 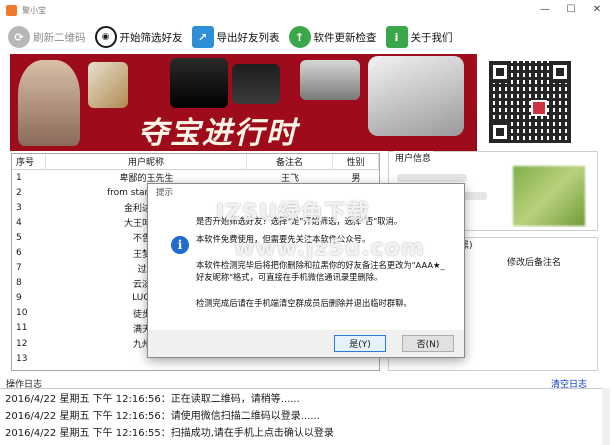 I want to click on row-number: 5, so click(x=19, y=237).